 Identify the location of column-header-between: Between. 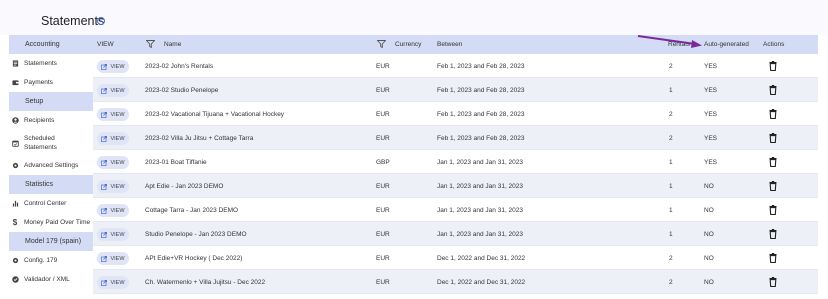
(449, 44).